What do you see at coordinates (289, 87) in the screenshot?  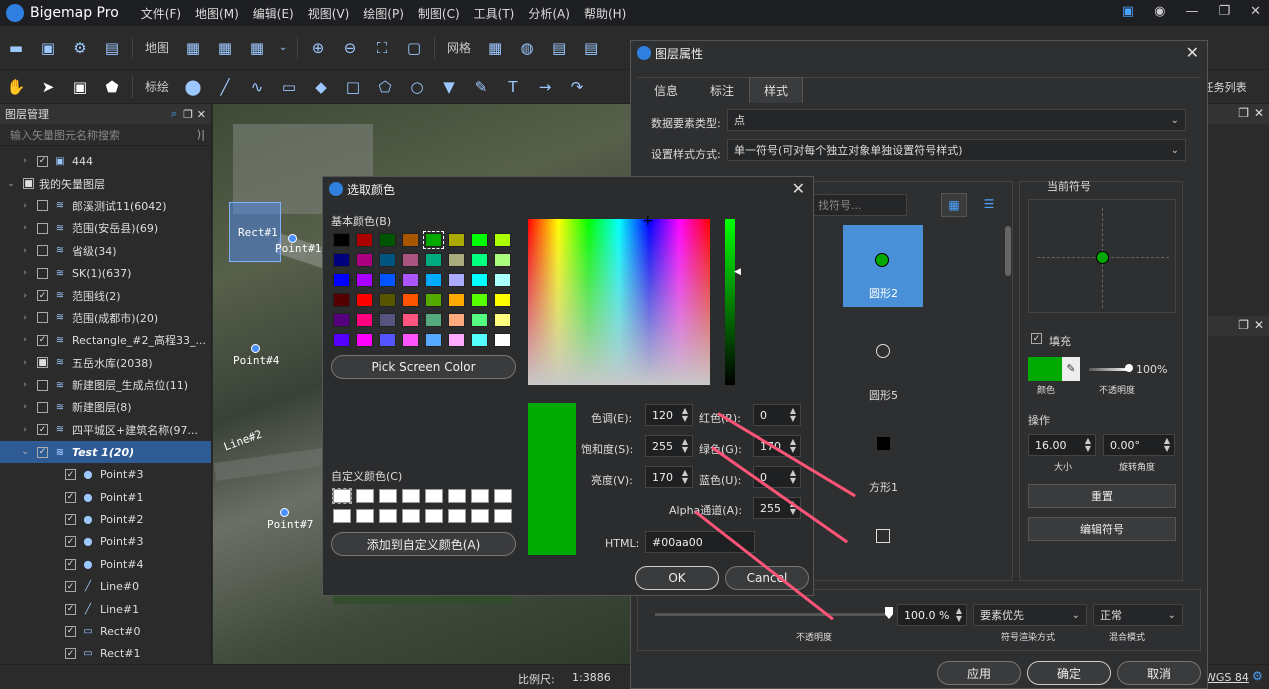 I see `rectangle-icon: ▭` at bounding box center [289, 87].